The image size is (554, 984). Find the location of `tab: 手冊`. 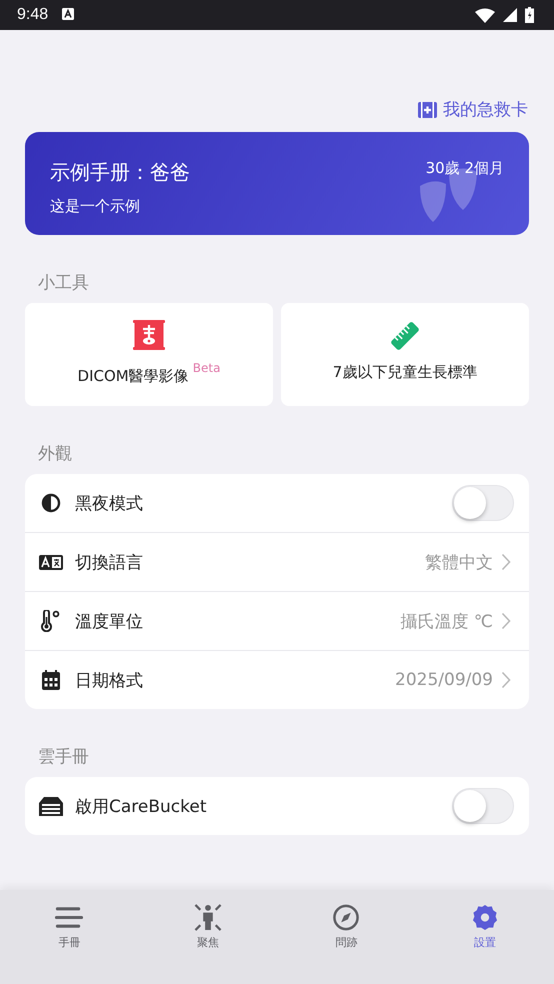

tab: 手冊 is located at coordinates (69, 927).